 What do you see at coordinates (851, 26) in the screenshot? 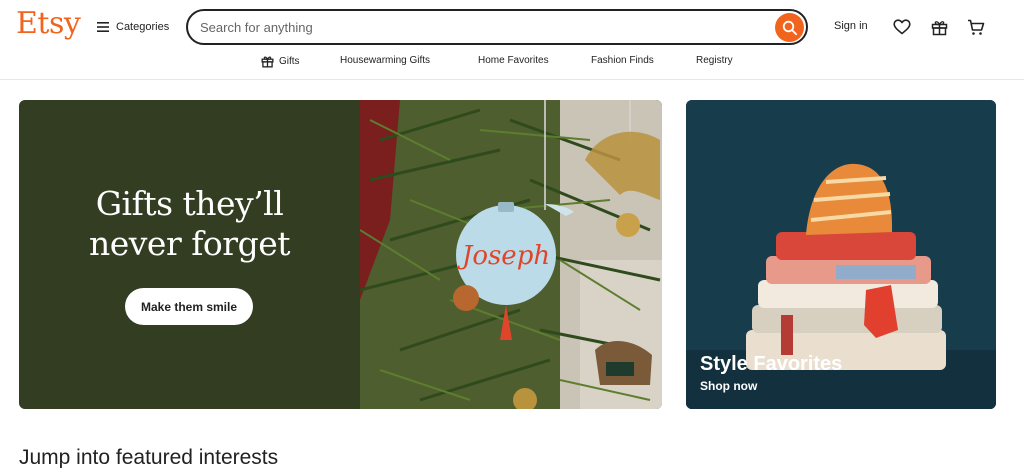
I see `sign-in-link: Sign in` at bounding box center [851, 26].